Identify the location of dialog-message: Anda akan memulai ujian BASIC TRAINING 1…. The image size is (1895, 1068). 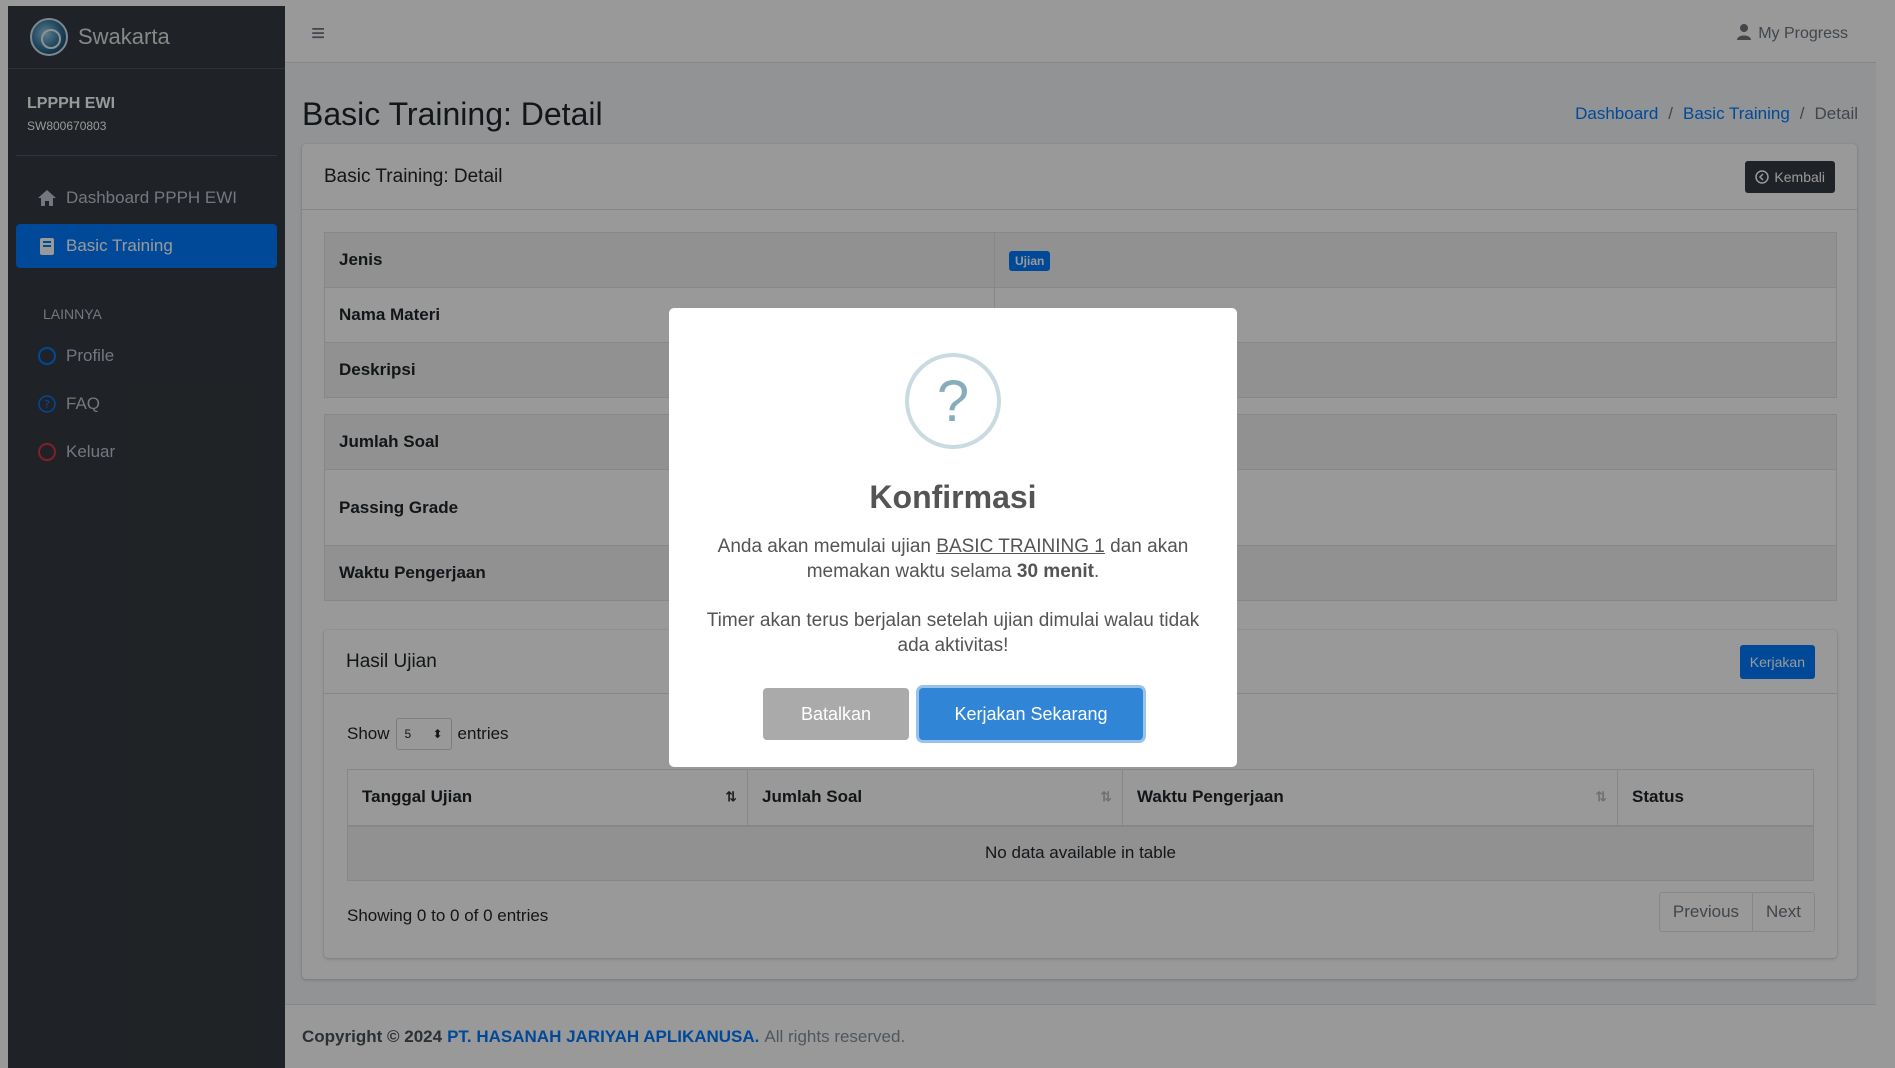
(953, 559).